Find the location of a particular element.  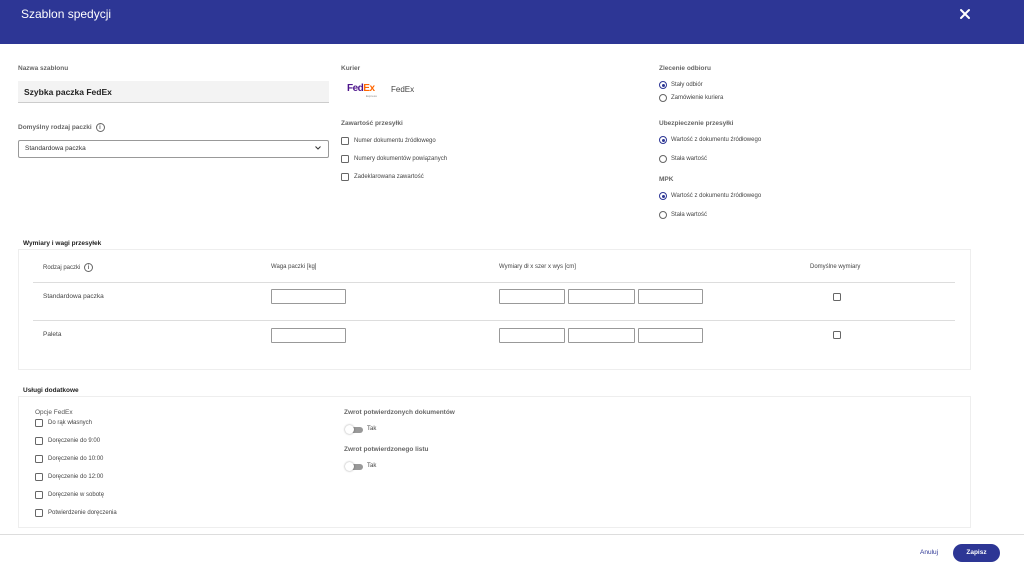

row-package-name: Paleta is located at coordinates (52, 334).